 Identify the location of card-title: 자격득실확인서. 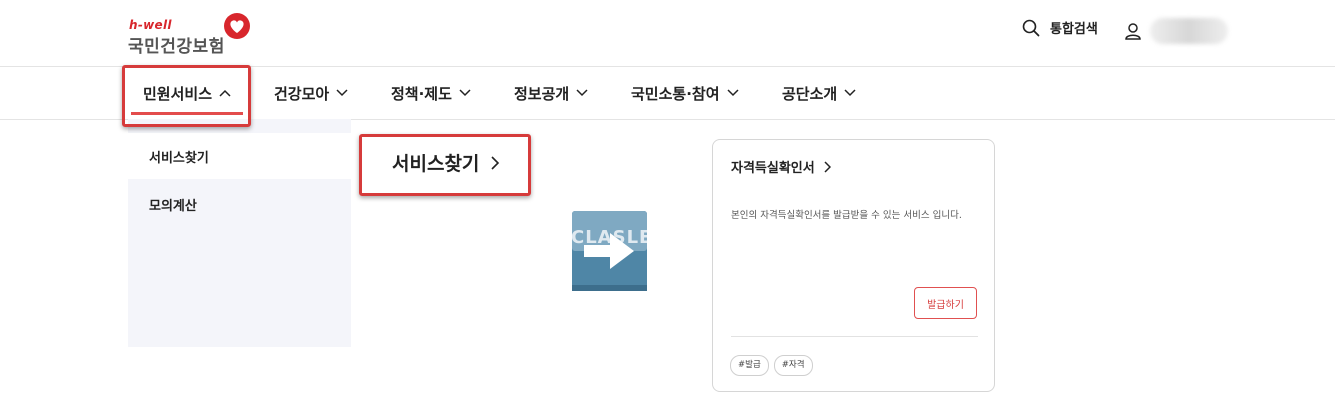
(773, 168).